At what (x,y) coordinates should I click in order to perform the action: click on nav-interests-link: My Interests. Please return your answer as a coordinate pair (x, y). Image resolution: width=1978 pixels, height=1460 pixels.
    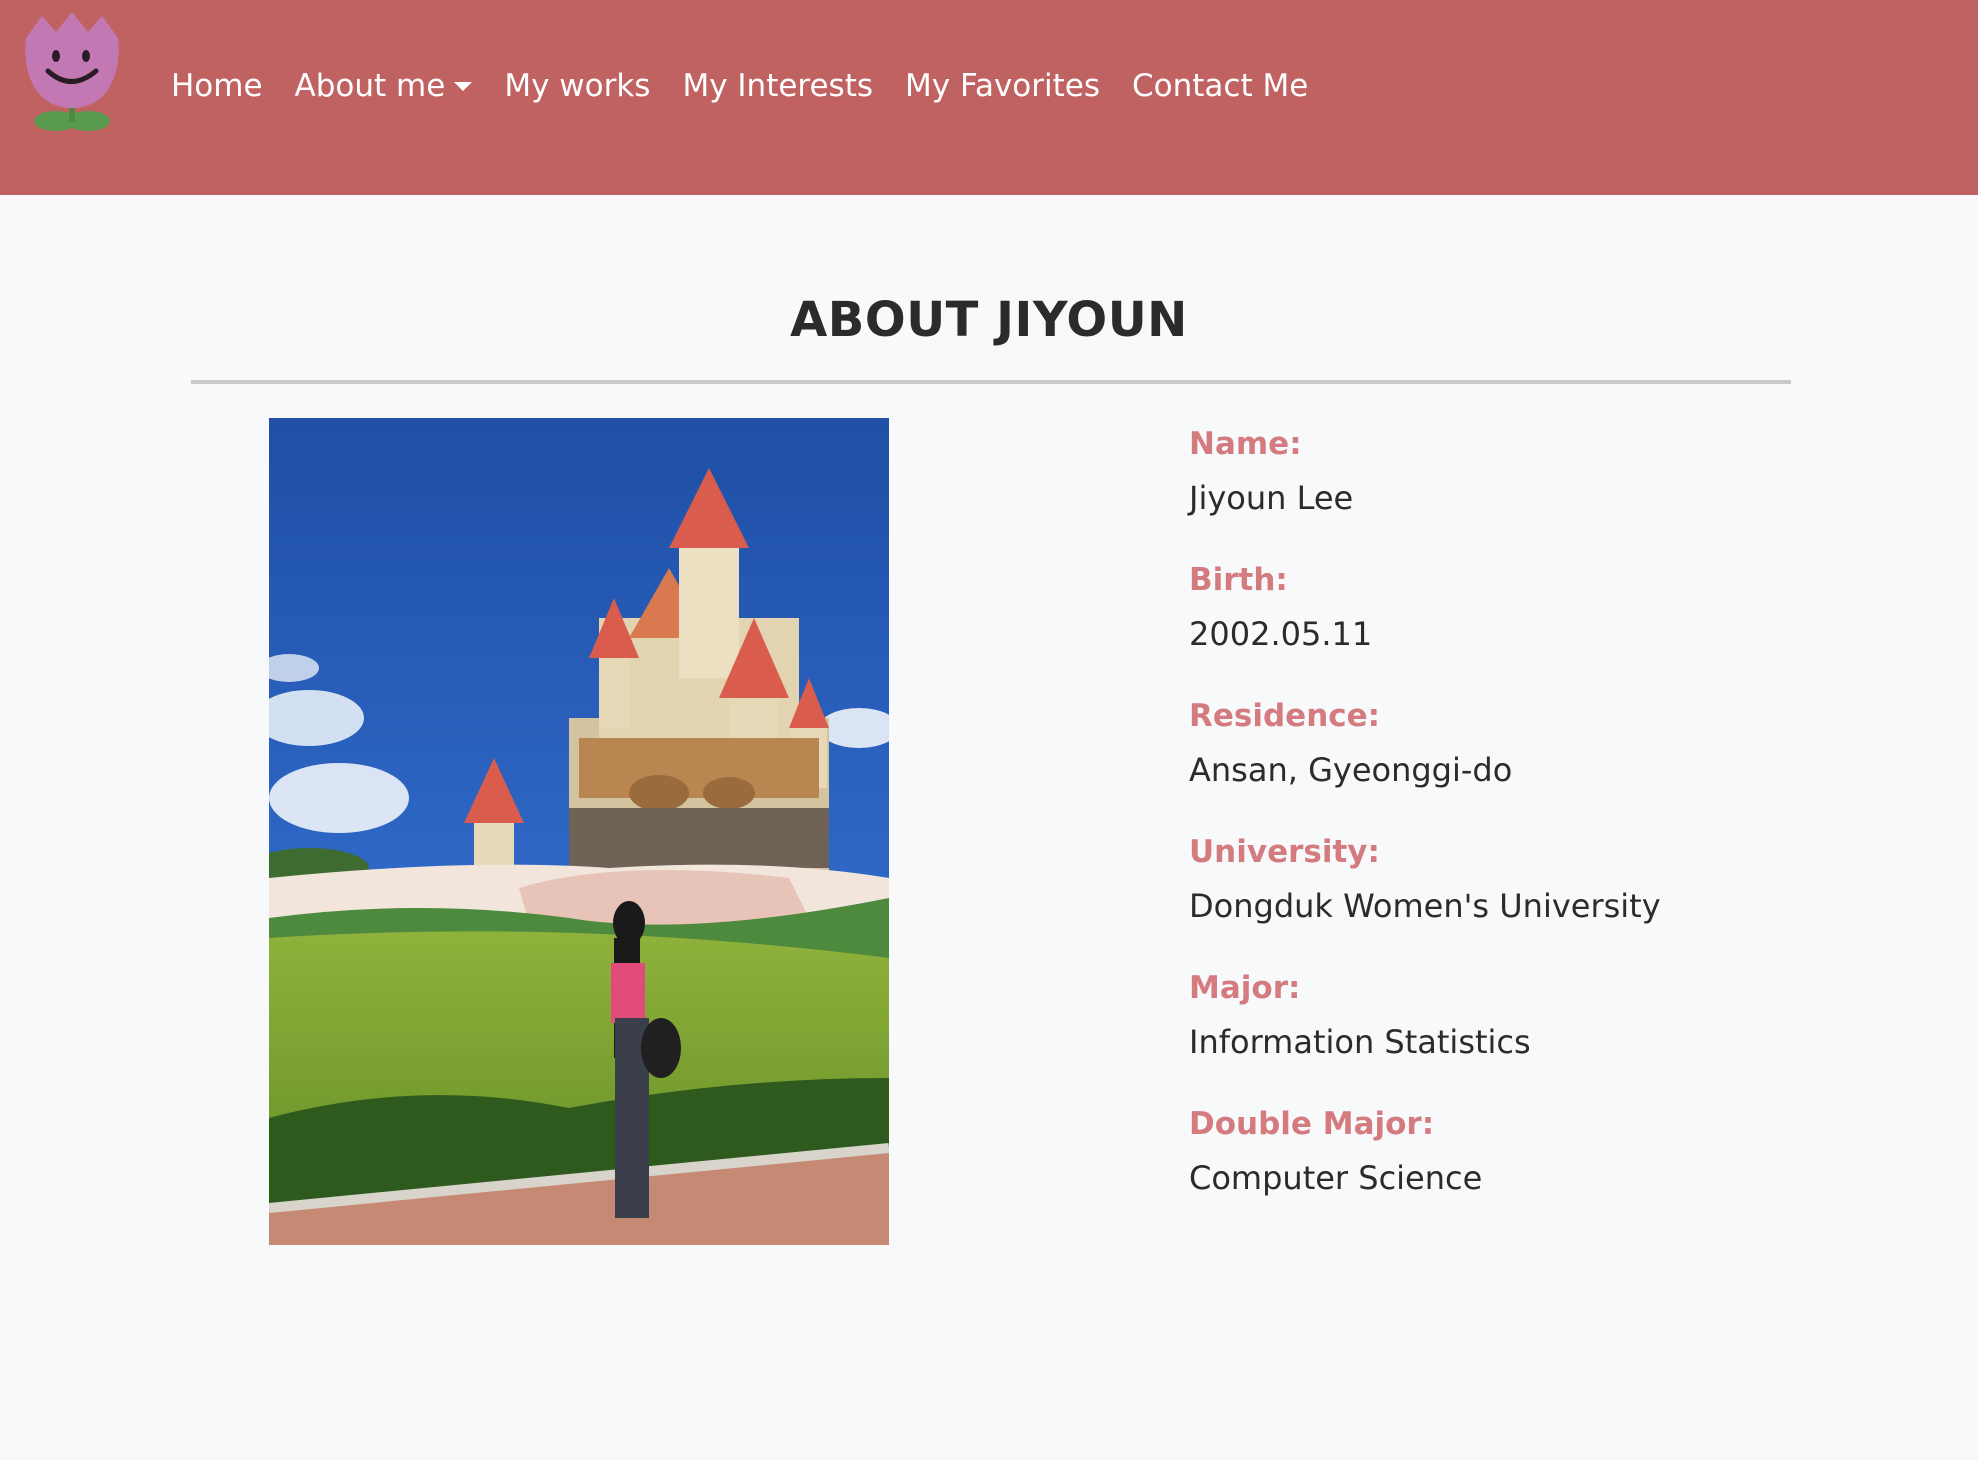
    Looking at the image, I should click on (777, 86).